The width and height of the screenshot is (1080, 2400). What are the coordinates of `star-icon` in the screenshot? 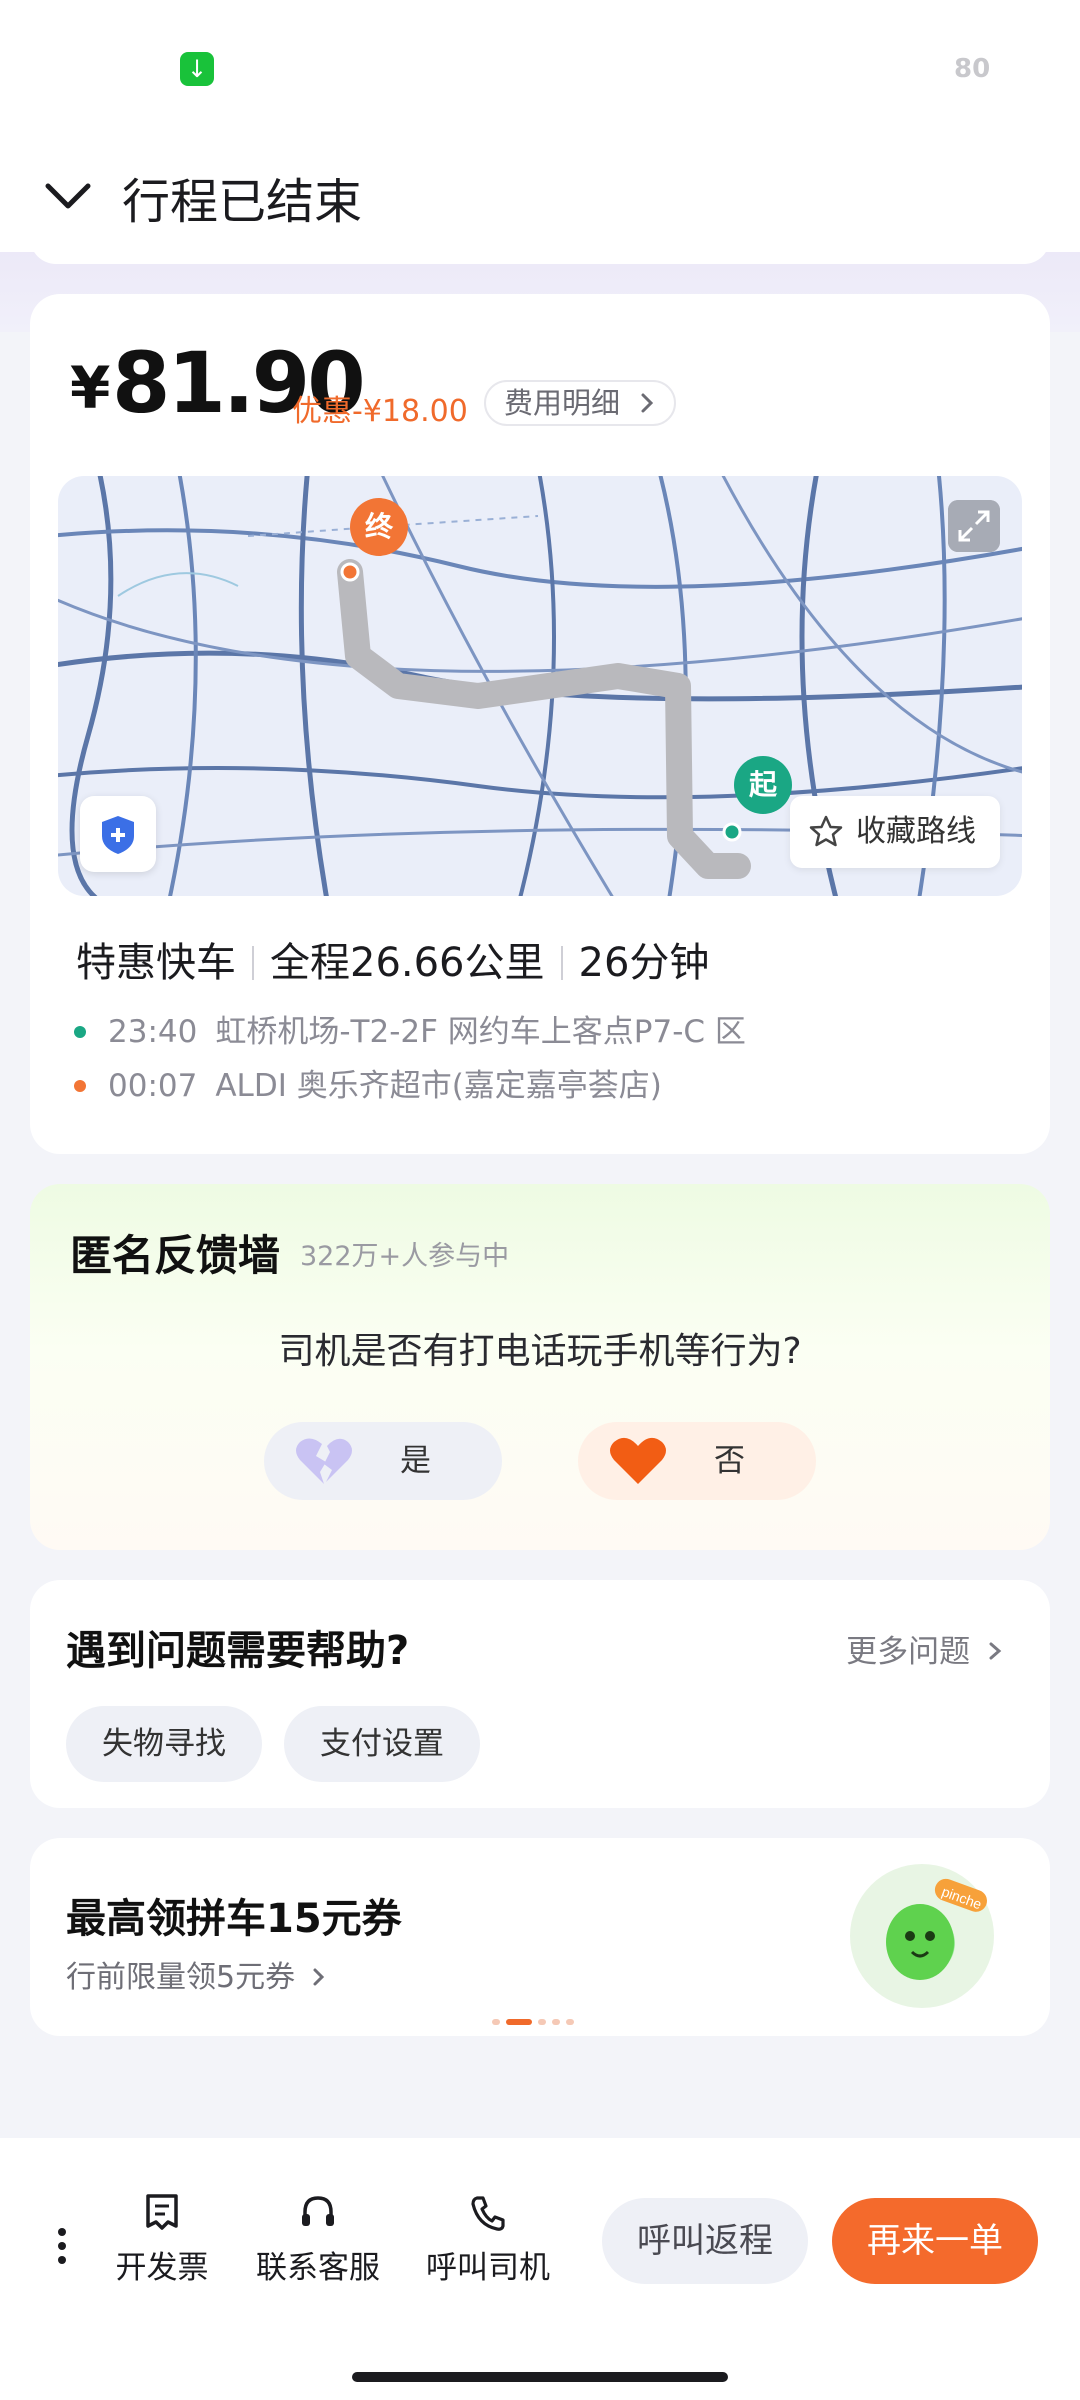 It's located at (826, 831).